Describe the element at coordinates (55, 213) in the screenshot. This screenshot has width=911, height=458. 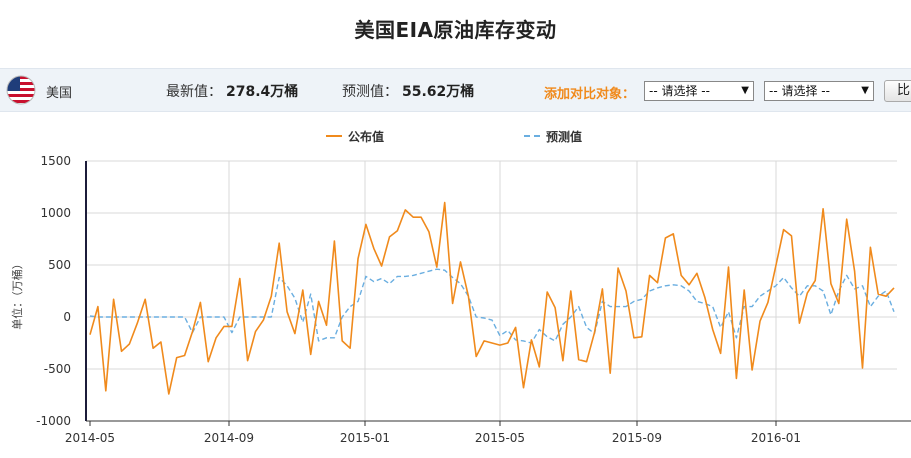
I see `y-tick-label: 1000` at that location.